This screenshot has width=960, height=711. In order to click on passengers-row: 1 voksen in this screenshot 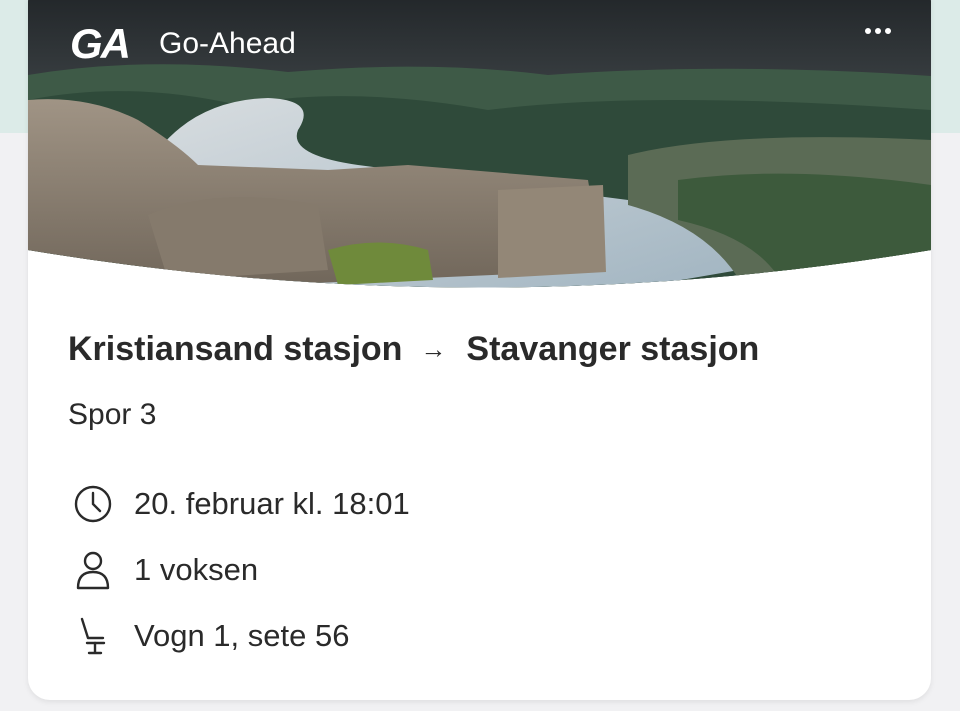, I will do `click(241, 570)`.